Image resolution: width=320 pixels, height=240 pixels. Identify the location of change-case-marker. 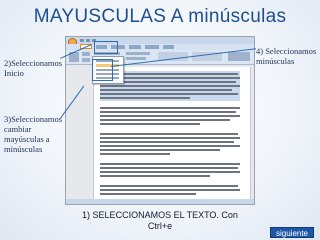
(102, 70).